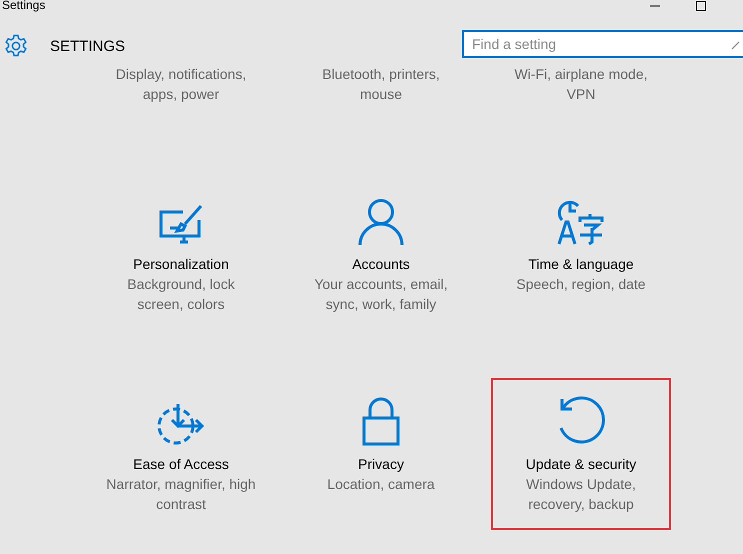 This screenshot has height=554, width=743. What do you see at coordinates (581, 264) in the screenshot?
I see `category-title: Time & language` at bounding box center [581, 264].